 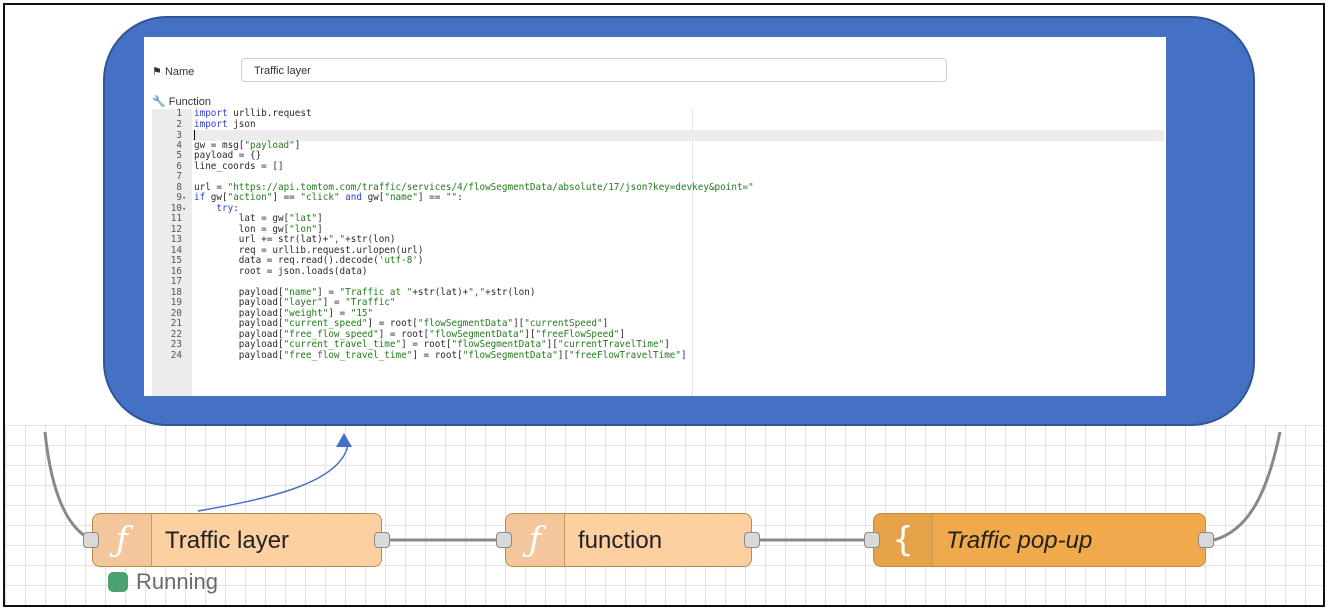 What do you see at coordinates (177, 581) in the screenshot?
I see `status-text: Running` at bounding box center [177, 581].